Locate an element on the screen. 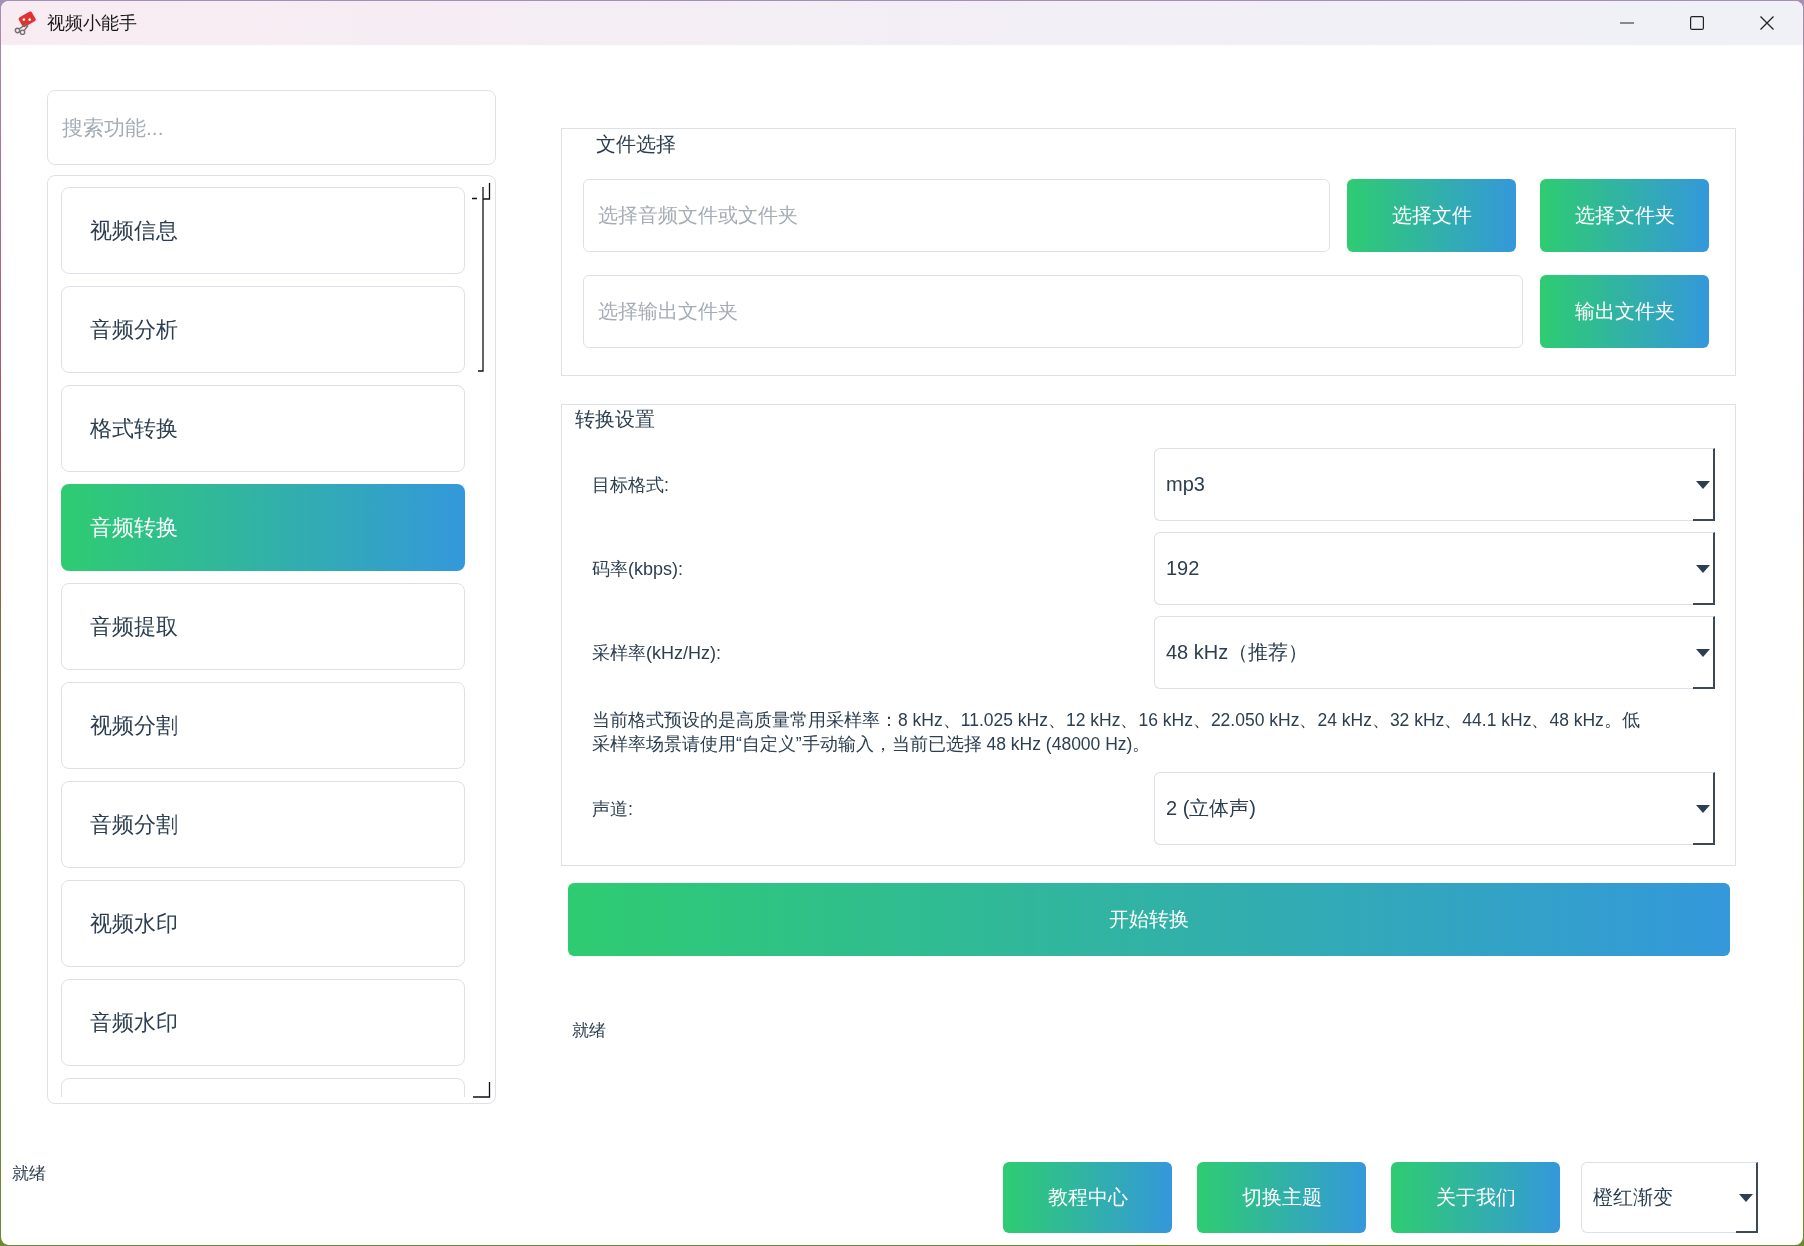 This screenshot has height=1246, width=1804. sidebar-item: 视频信息 is located at coordinates (263, 230).